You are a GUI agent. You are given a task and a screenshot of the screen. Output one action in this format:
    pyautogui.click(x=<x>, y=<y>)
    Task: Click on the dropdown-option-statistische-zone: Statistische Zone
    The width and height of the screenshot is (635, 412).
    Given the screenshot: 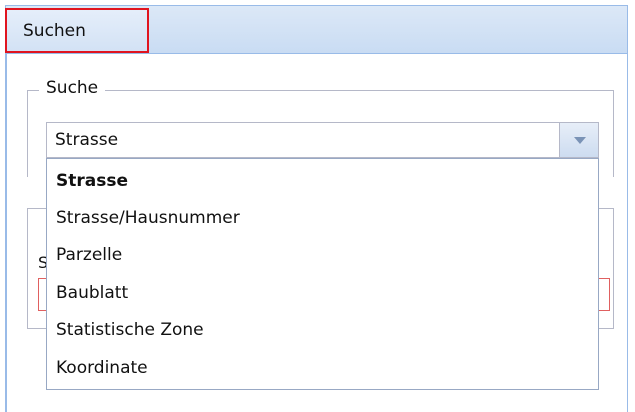 What is the action you would take?
    pyautogui.click(x=130, y=330)
    